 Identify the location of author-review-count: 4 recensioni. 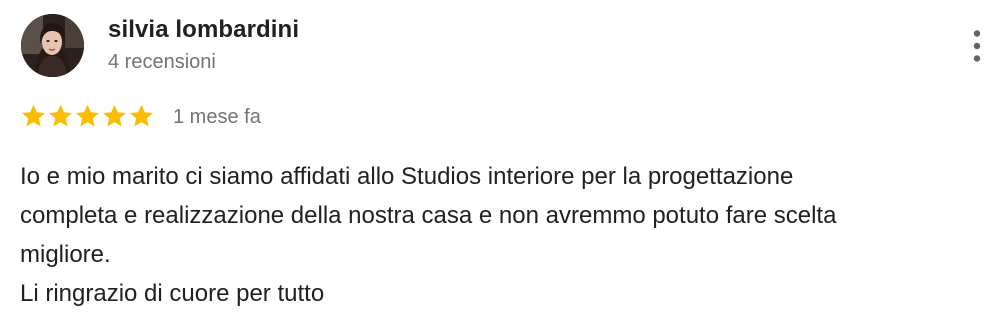
(162, 62).